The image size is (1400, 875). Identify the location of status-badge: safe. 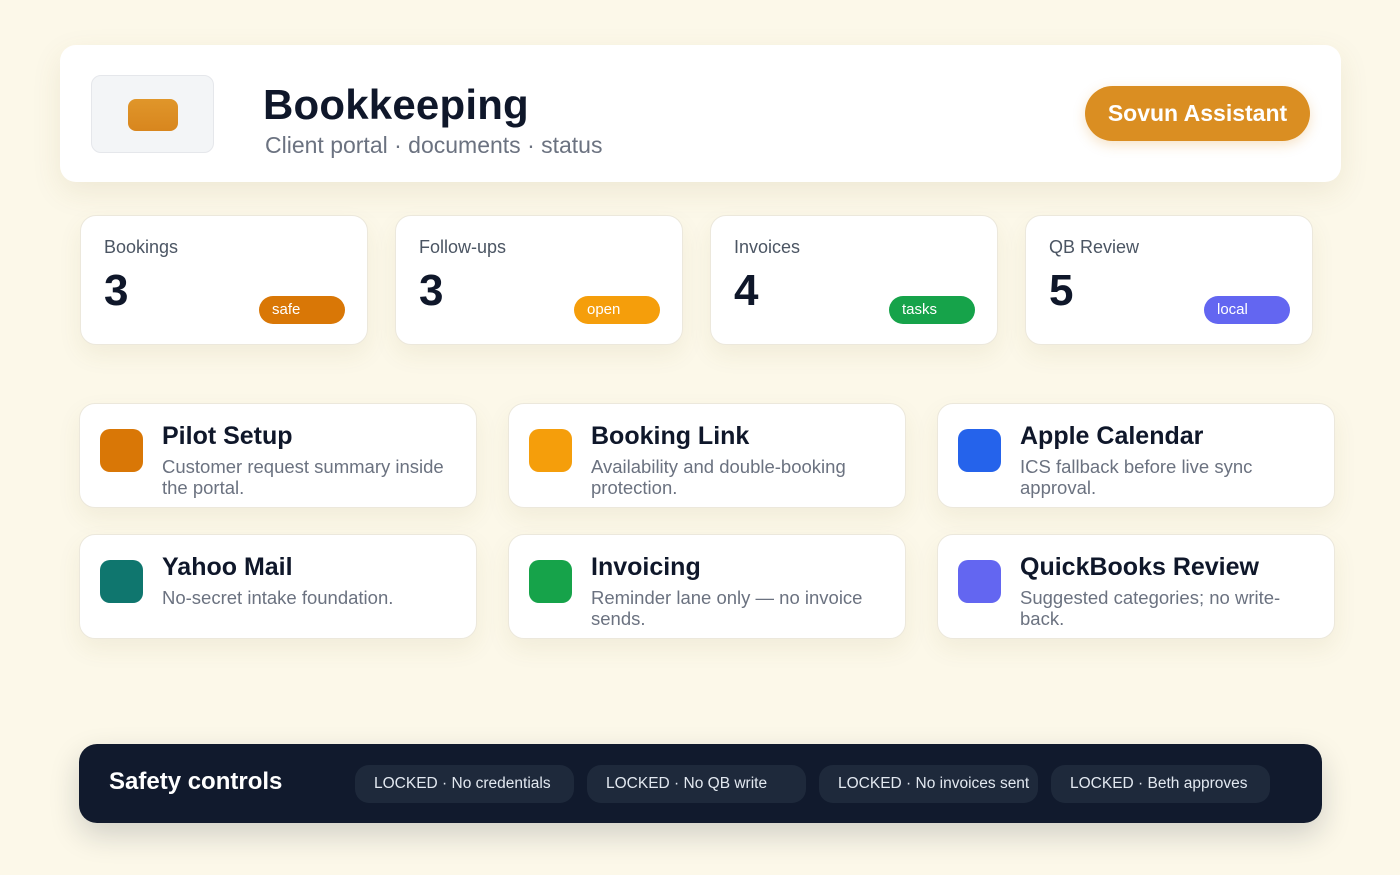
(302, 310).